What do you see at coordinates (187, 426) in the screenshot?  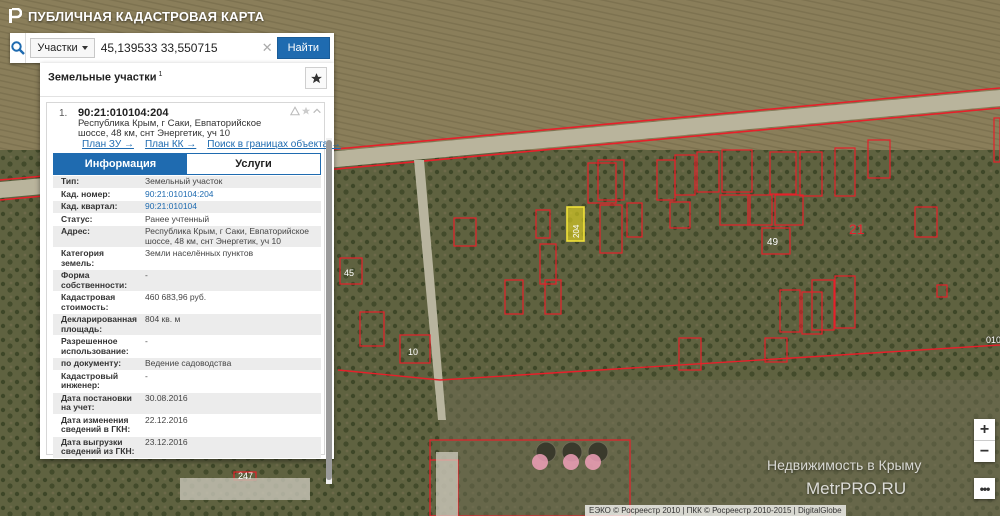 I see `info-row: Дата изменения сведений в ГКН: 22.12.2016` at bounding box center [187, 426].